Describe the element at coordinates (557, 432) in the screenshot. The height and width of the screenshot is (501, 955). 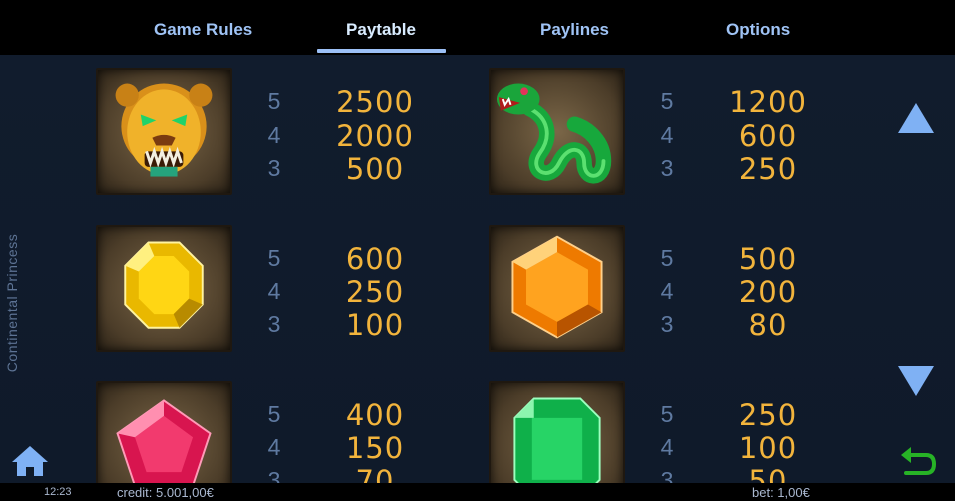
I see `green-gem-icon` at that location.